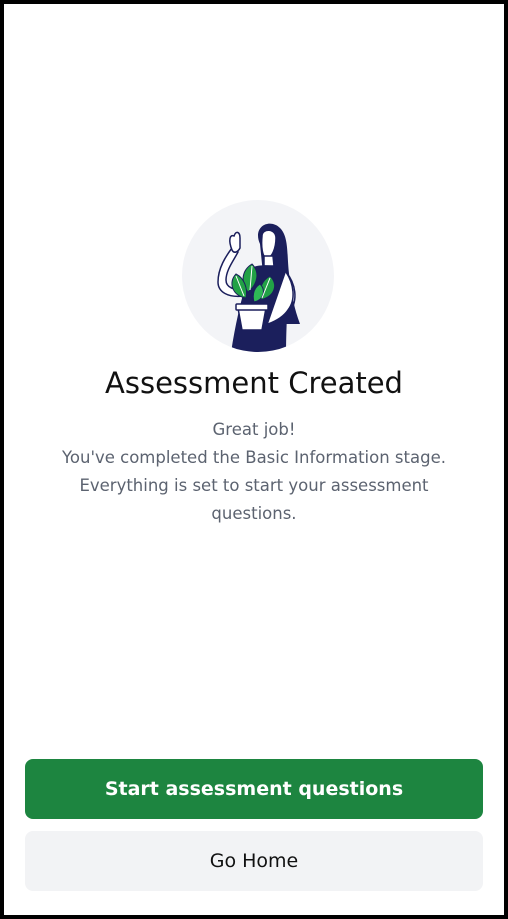  Describe the element at coordinates (254, 789) in the screenshot. I see `start-assessment-questions-button: Start assessment questions` at that location.